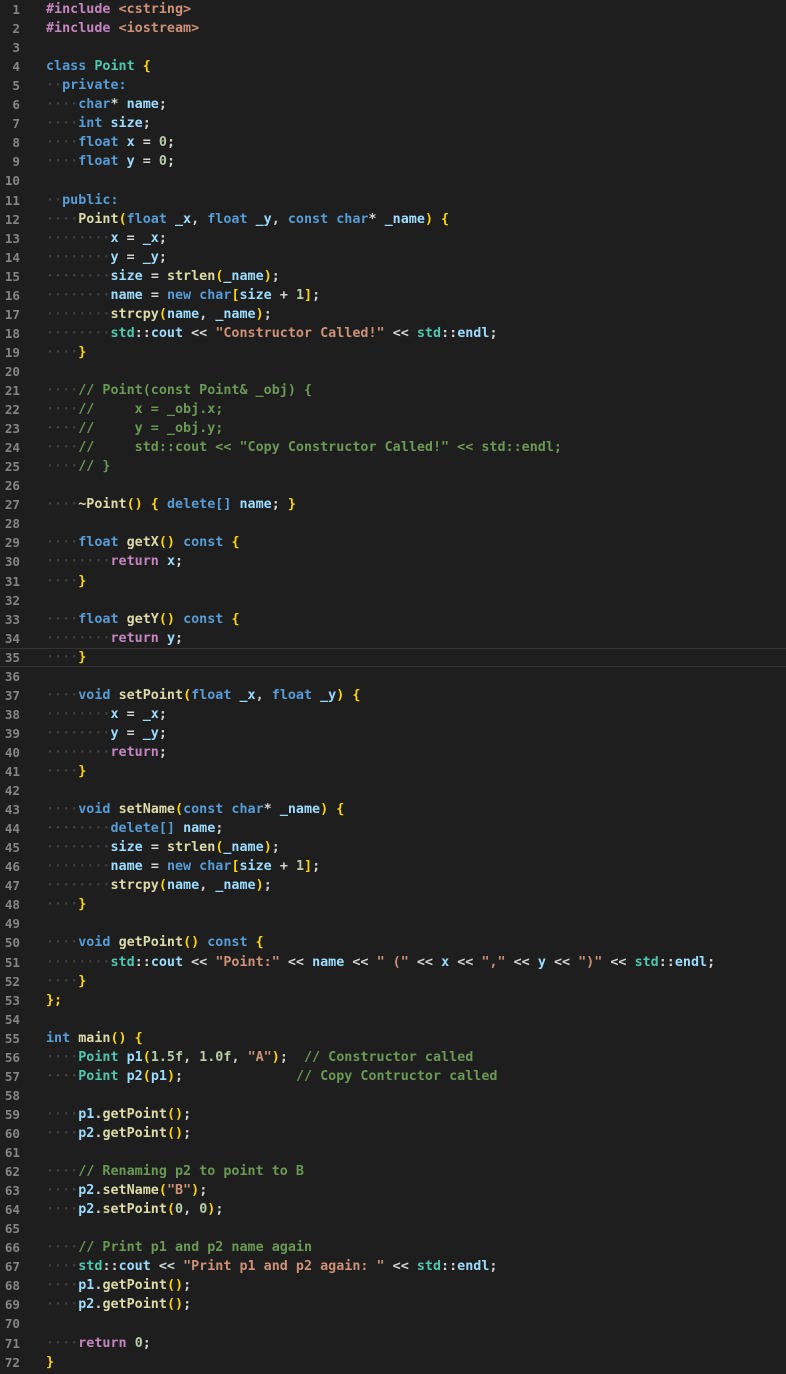 Image resolution: width=786 pixels, height=1374 pixels. What do you see at coordinates (393, 257) in the screenshot?
I see `code-line: 14 ········y = _y;` at bounding box center [393, 257].